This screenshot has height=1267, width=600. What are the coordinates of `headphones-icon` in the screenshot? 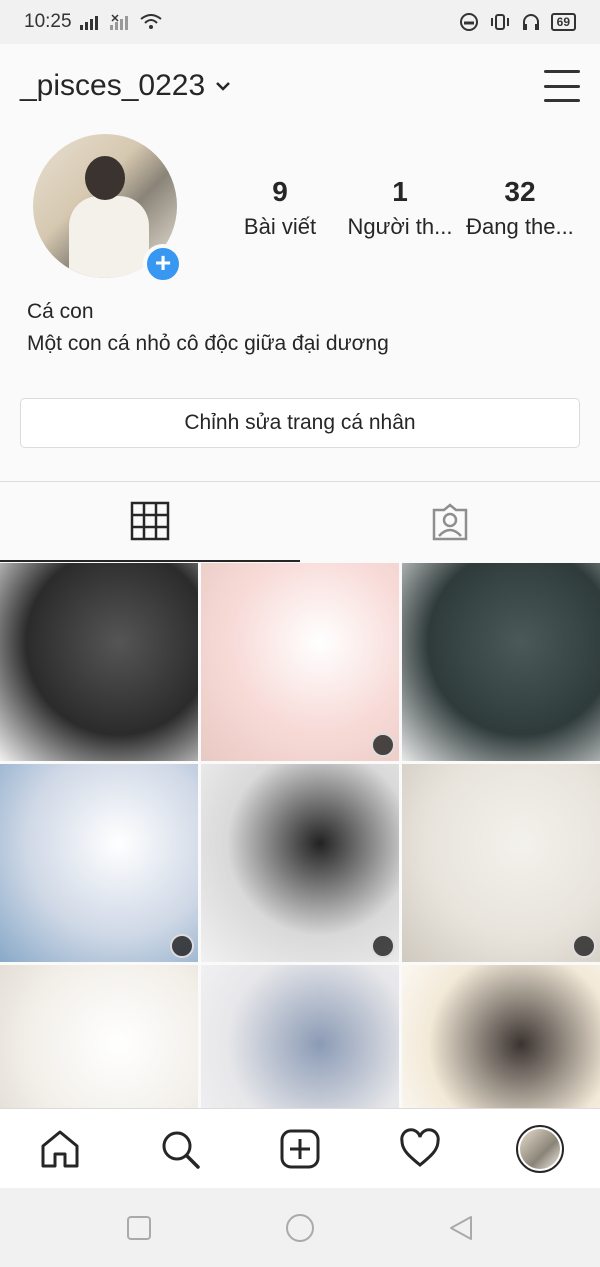 It's located at (530, 22).